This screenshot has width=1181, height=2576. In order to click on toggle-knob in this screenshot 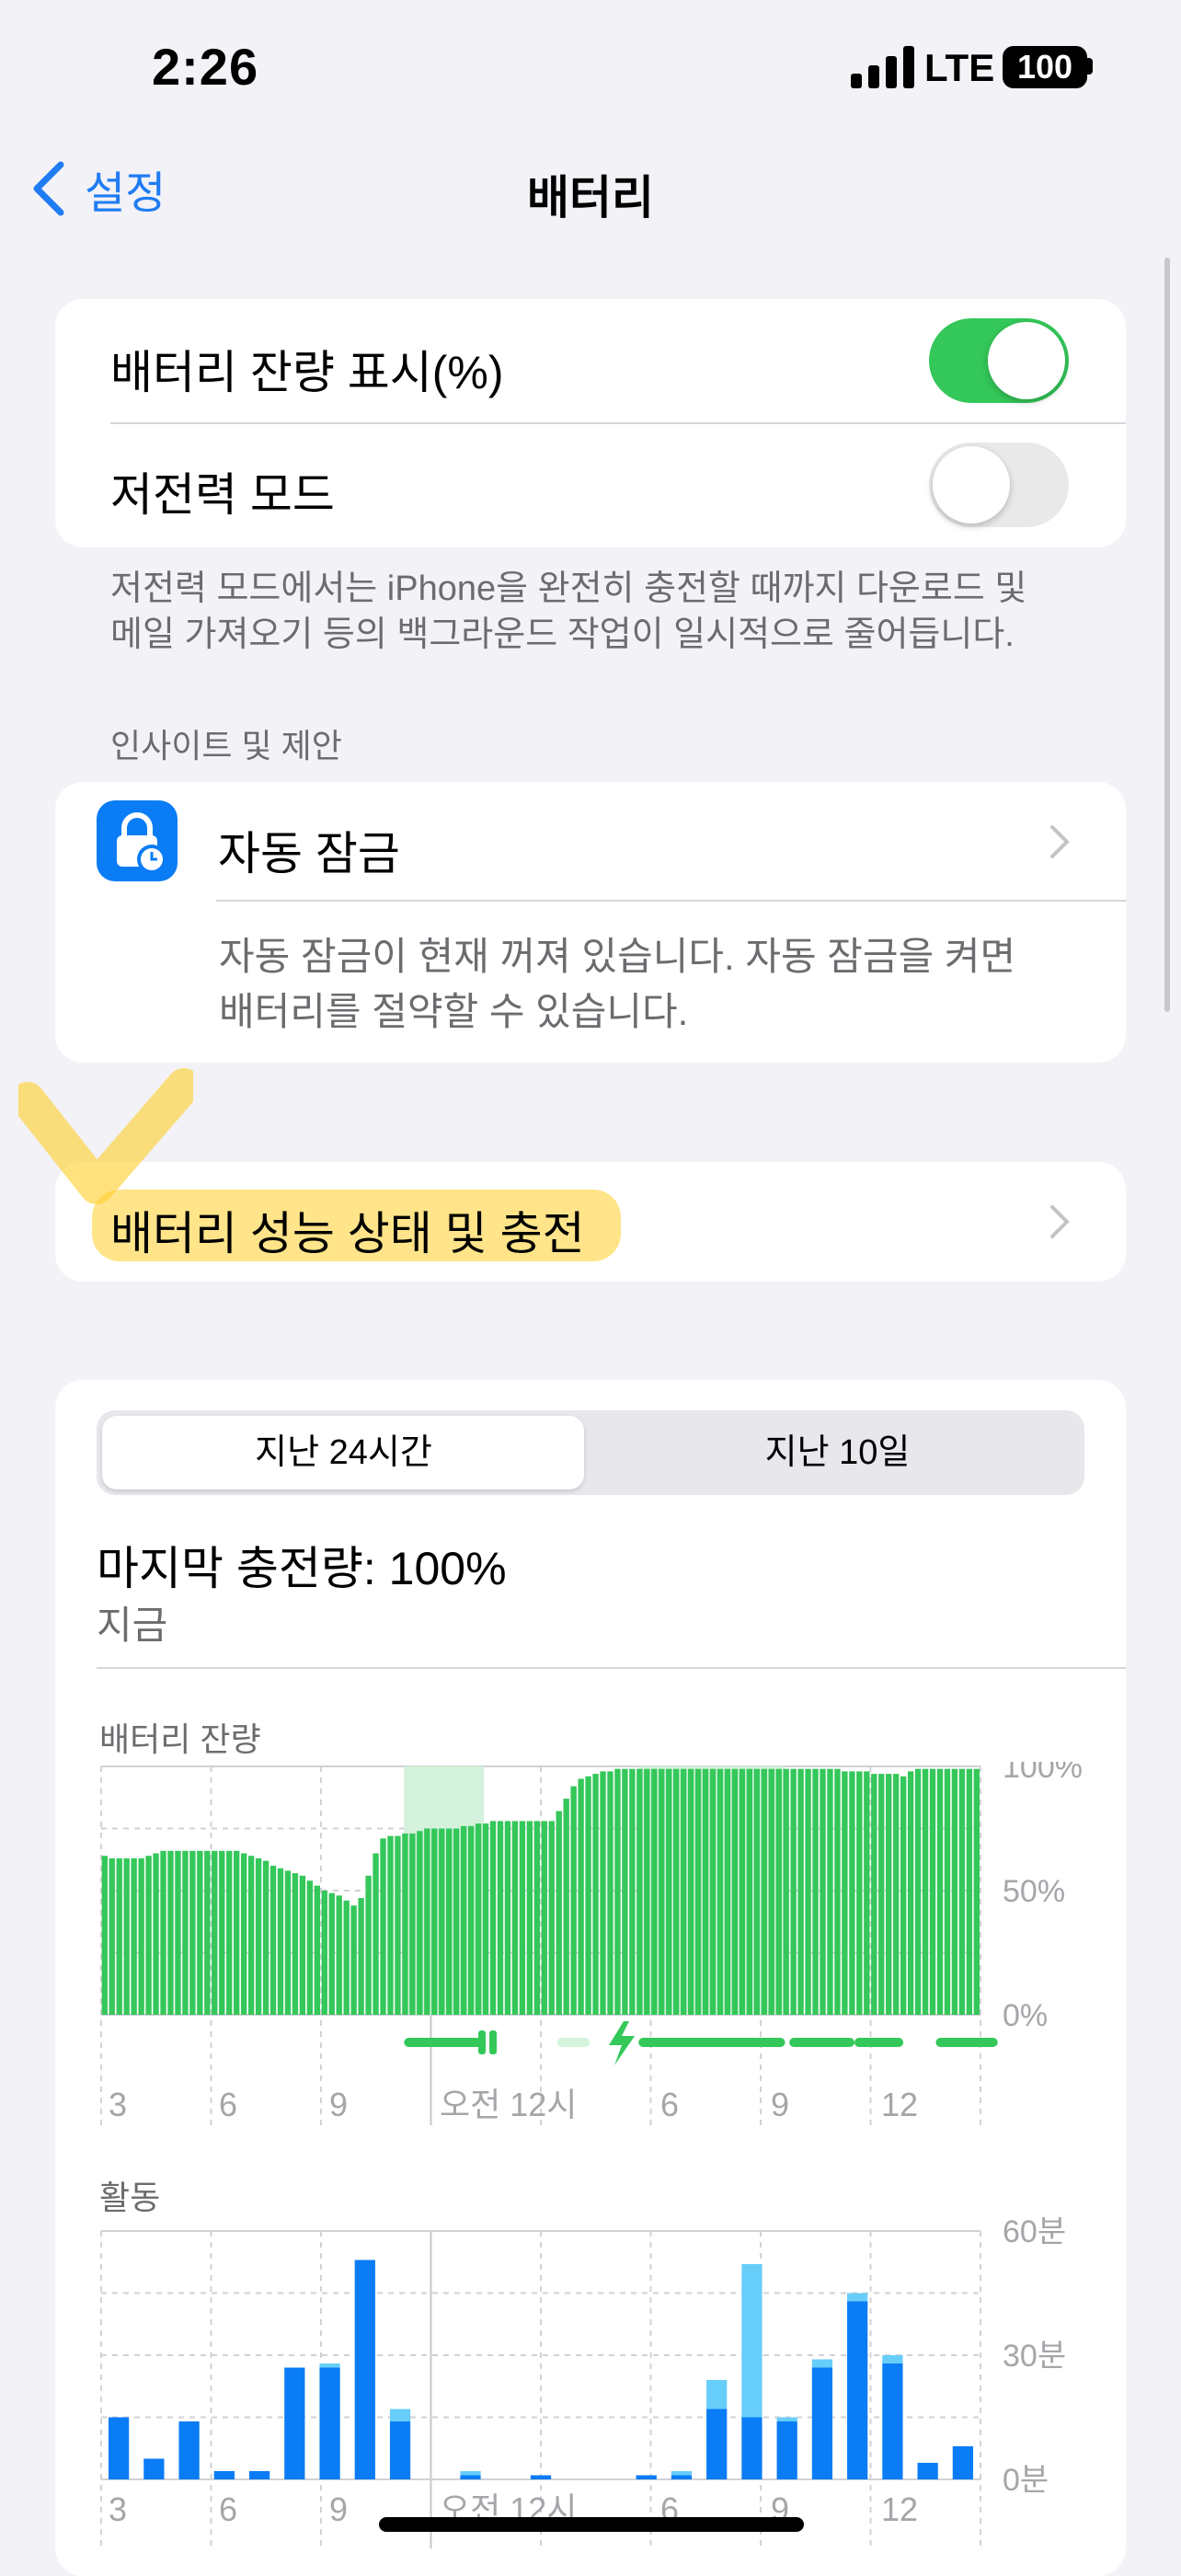, I will do `click(972, 484)`.